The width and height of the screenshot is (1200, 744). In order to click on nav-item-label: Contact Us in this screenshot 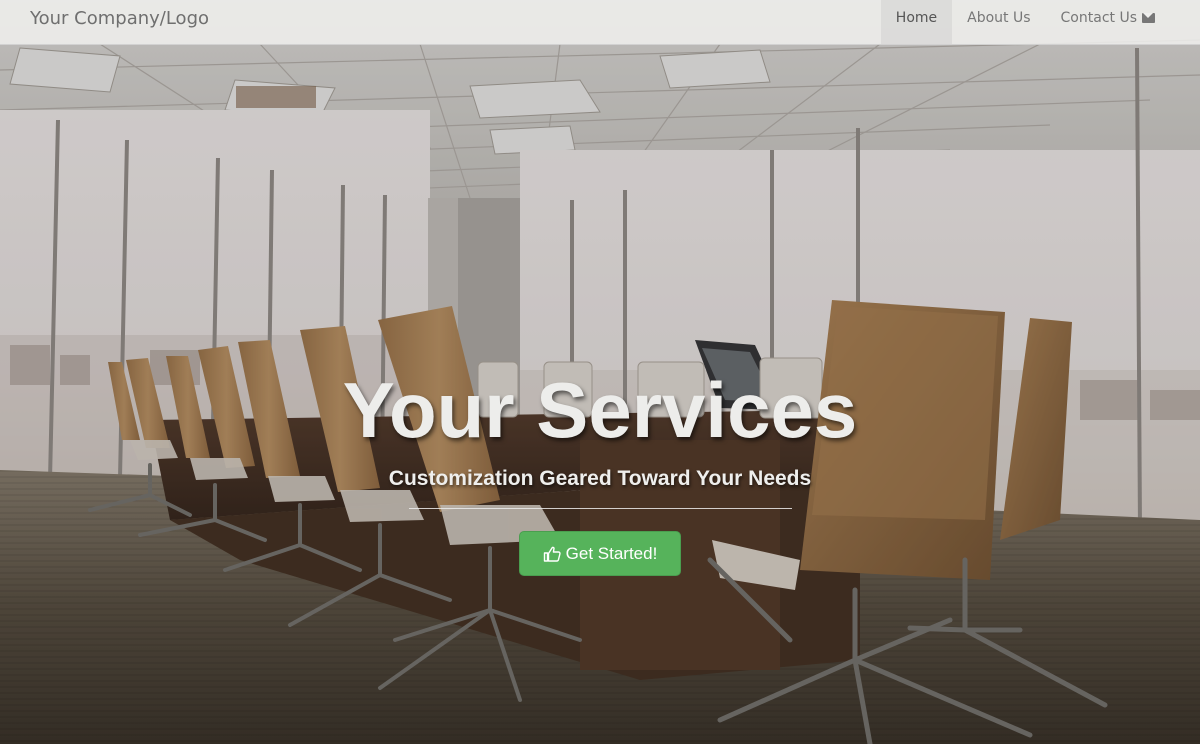, I will do `click(1098, 18)`.